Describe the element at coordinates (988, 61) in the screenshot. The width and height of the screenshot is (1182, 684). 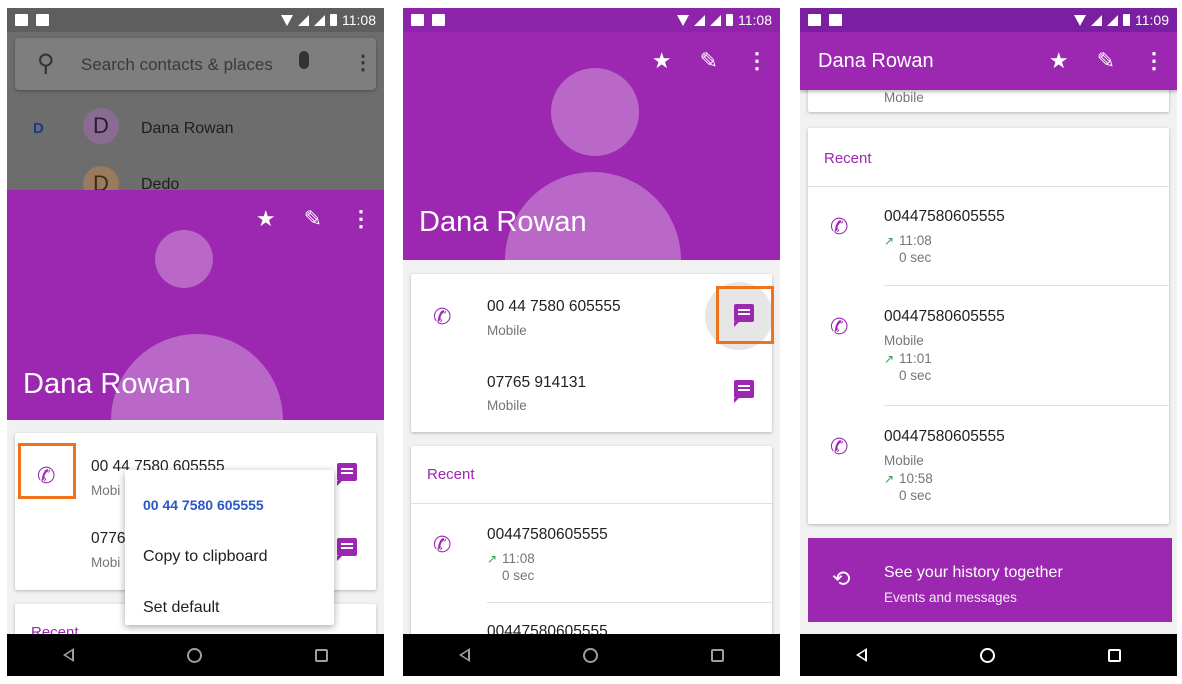
I see `toolbar: Dana Rowan ★ ✎ ⋮` at that location.